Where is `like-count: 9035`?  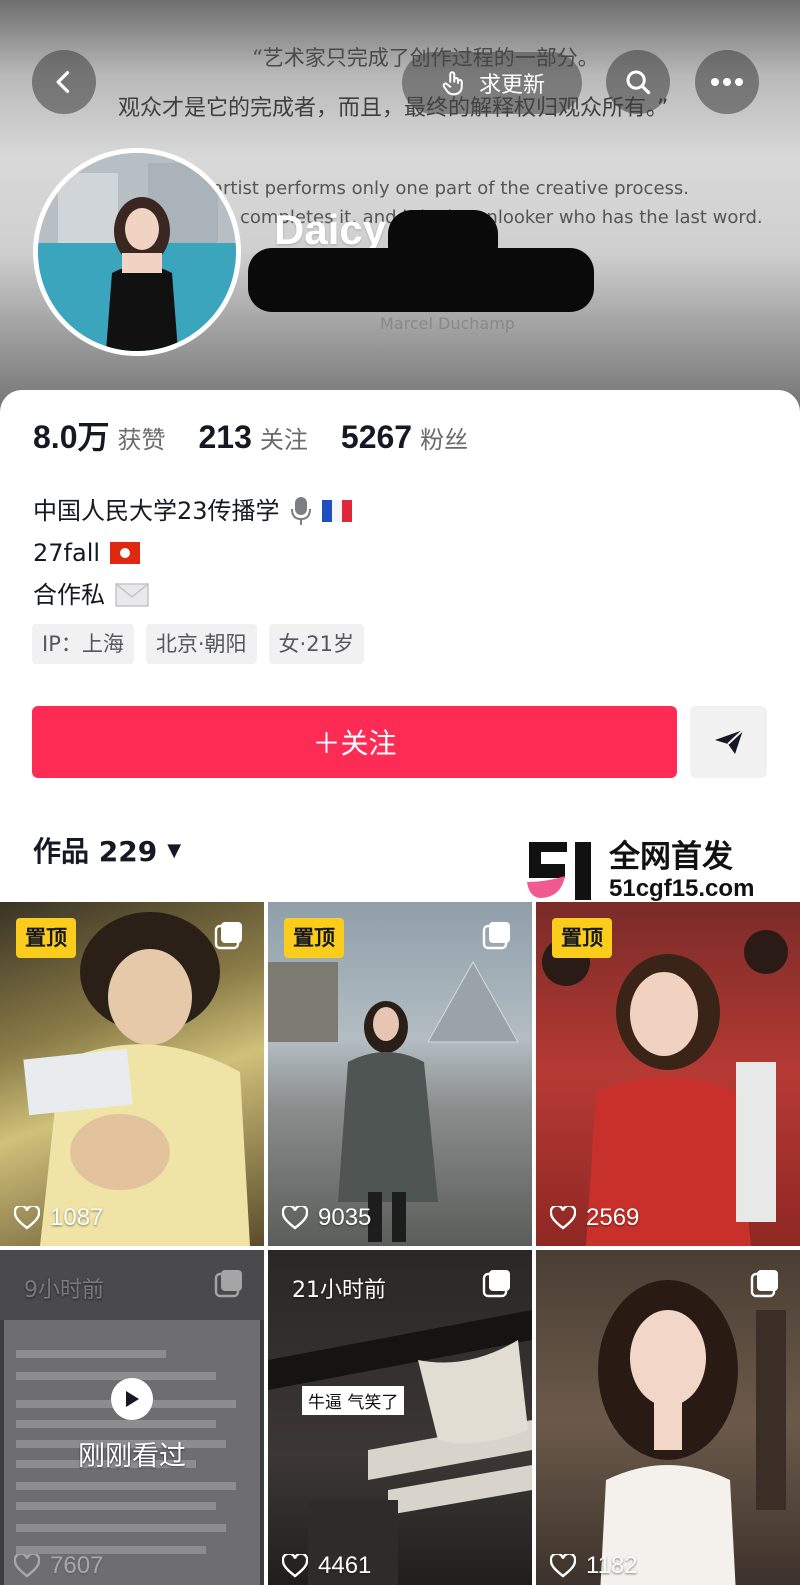 like-count: 9035 is located at coordinates (326, 1218).